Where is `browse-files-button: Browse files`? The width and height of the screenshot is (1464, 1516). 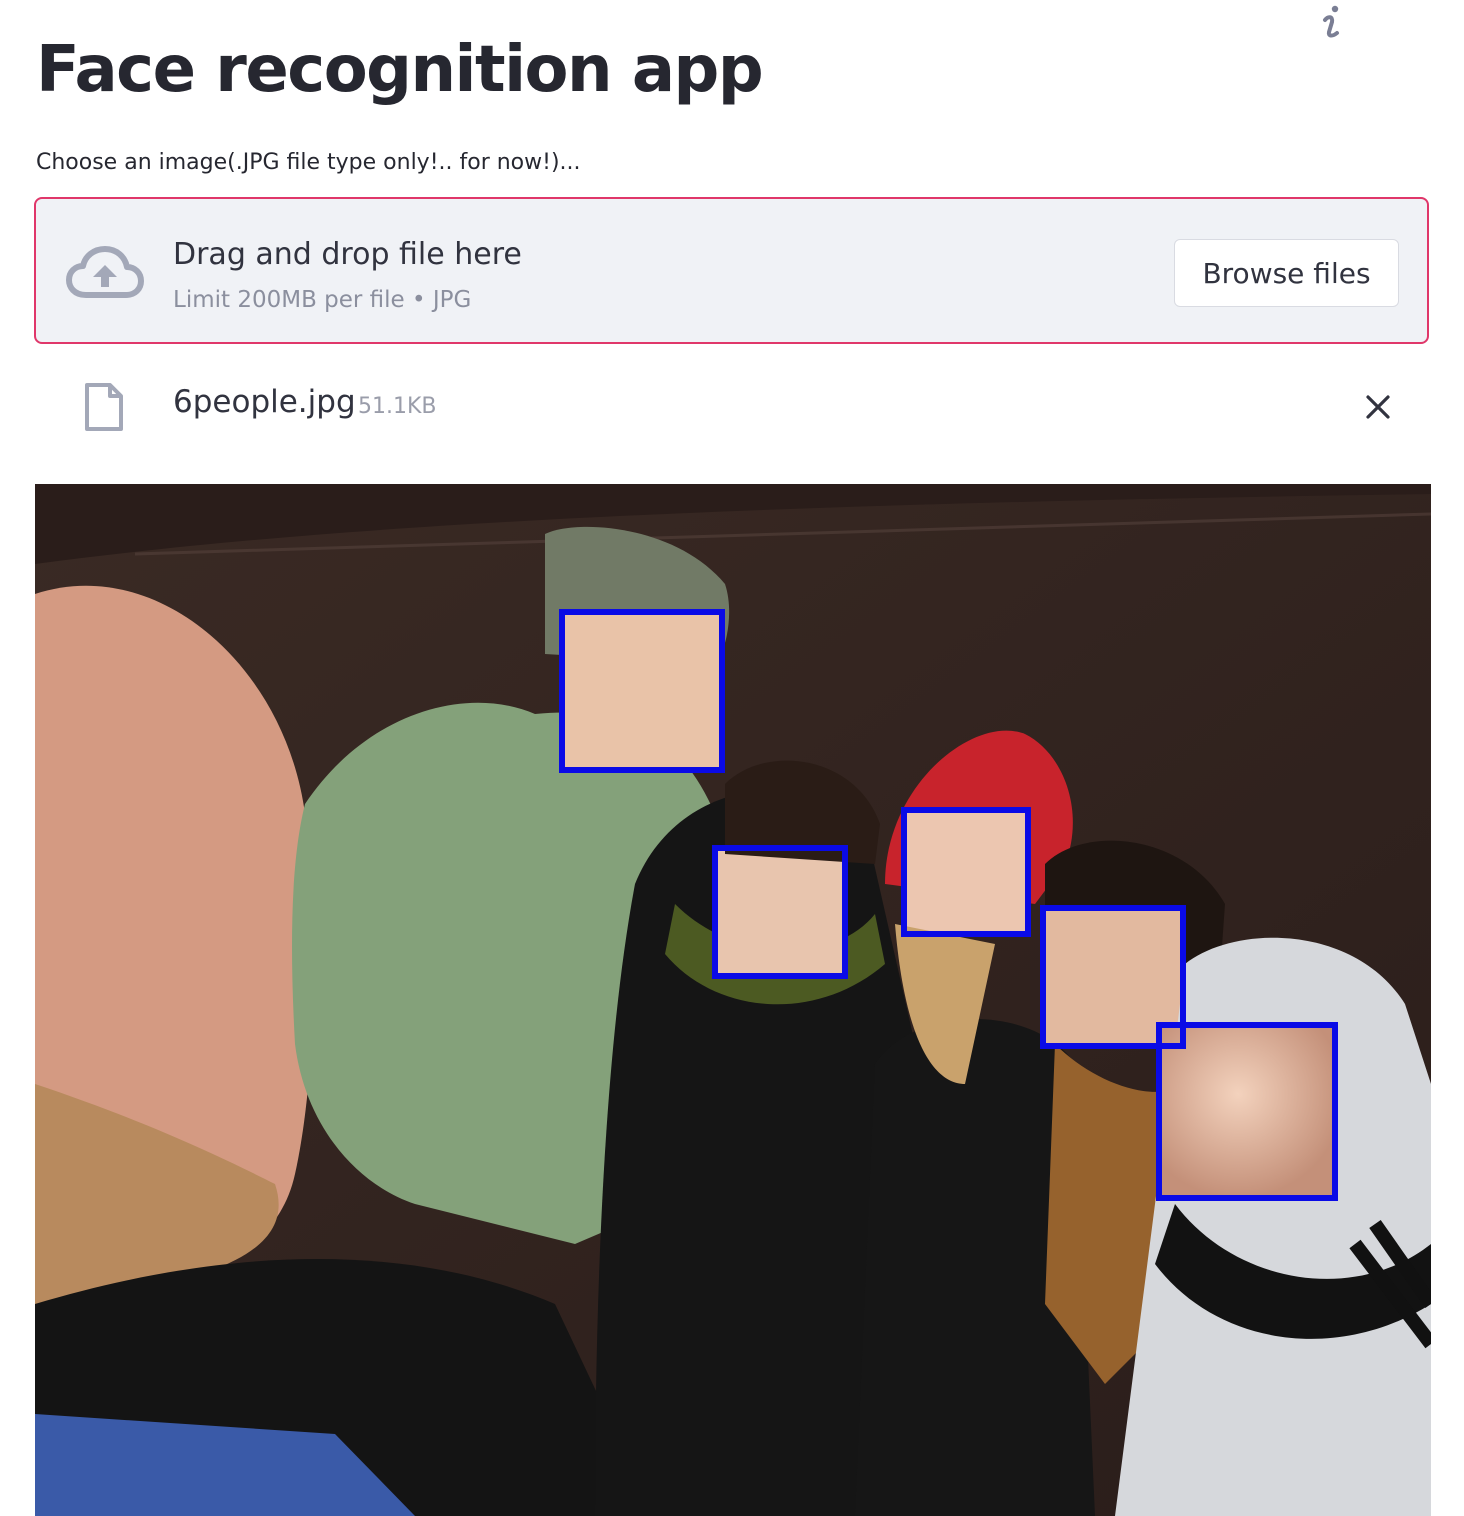 browse-files-button: Browse files is located at coordinates (1286, 273).